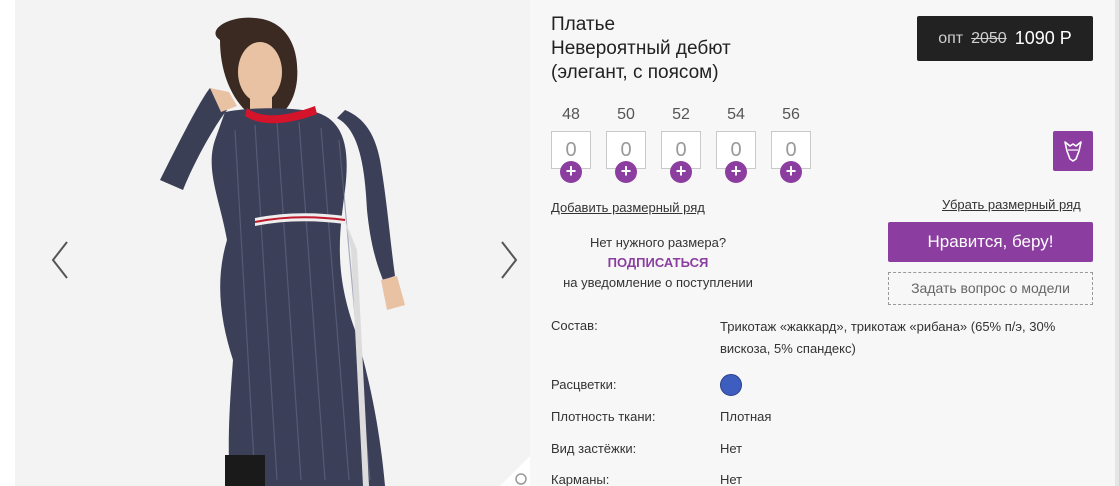 This screenshot has width=1119, height=486. Describe the element at coordinates (603, 416) in the screenshot. I see `spec-label: Плотность ткани:` at that location.